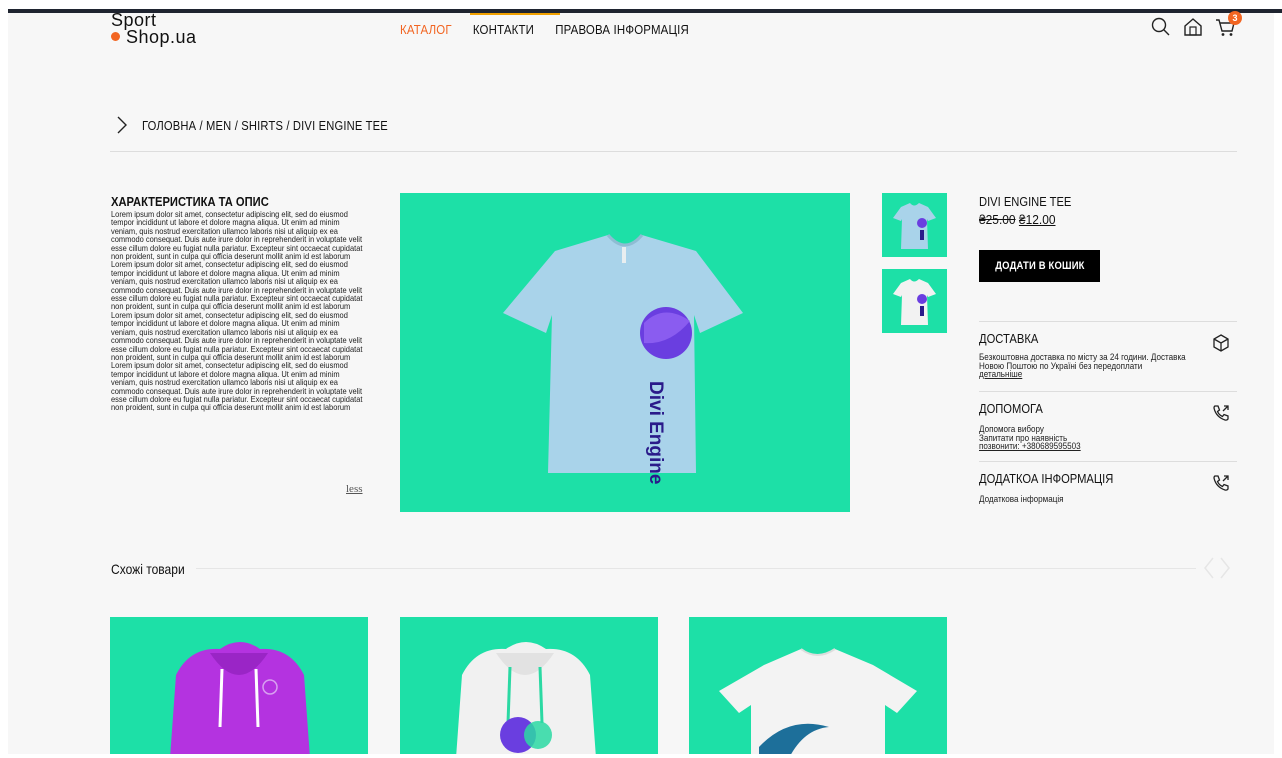 The width and height of the screenshot is (1282, 758). What do you see at coordinates (1037, 219) in the screenshot?
I see `new-price: ₴12.00` at bounding box center [1037, 219].